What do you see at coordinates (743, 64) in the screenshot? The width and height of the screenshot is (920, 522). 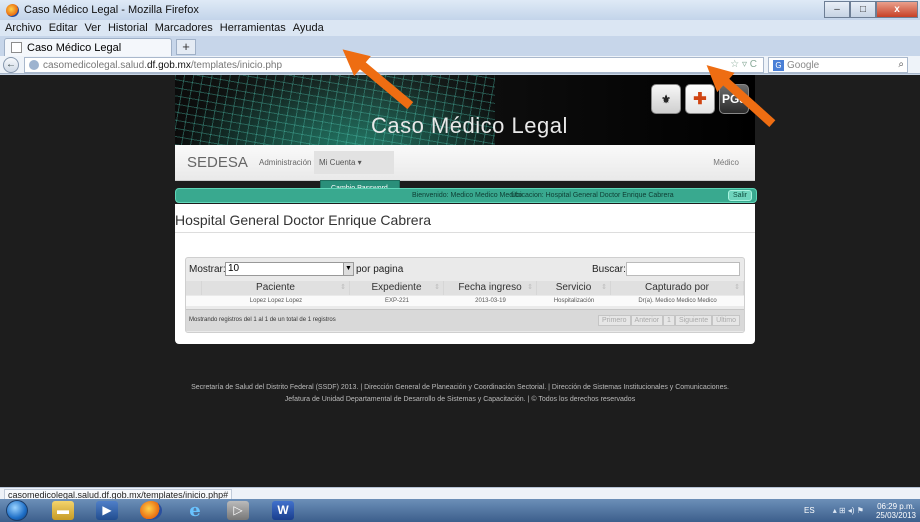 I see `bookmark-reload-icons: ☆ ▿ C` at bounding box center [743, 64].